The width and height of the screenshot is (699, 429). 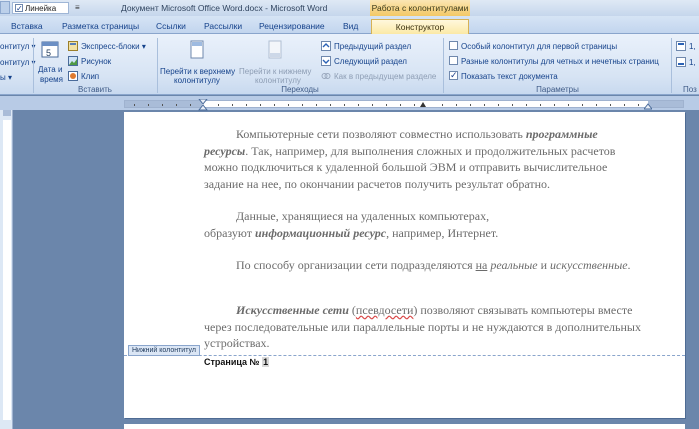 I want to click on italic-text: искусственные, so click(x=589, y=265).